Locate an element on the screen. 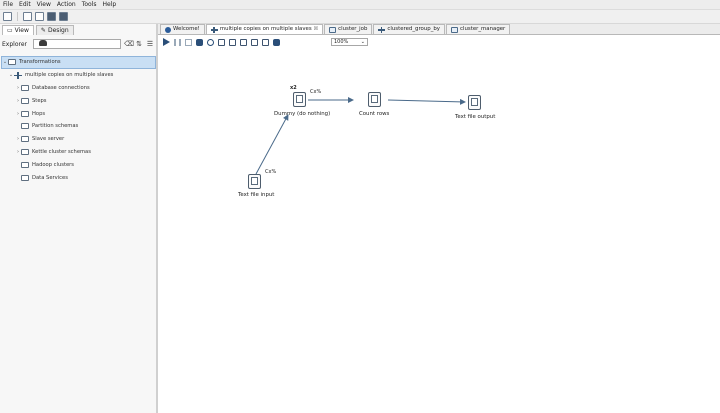  tab-cluster-manager: cluster_manager is located at coordinates (478, 29).